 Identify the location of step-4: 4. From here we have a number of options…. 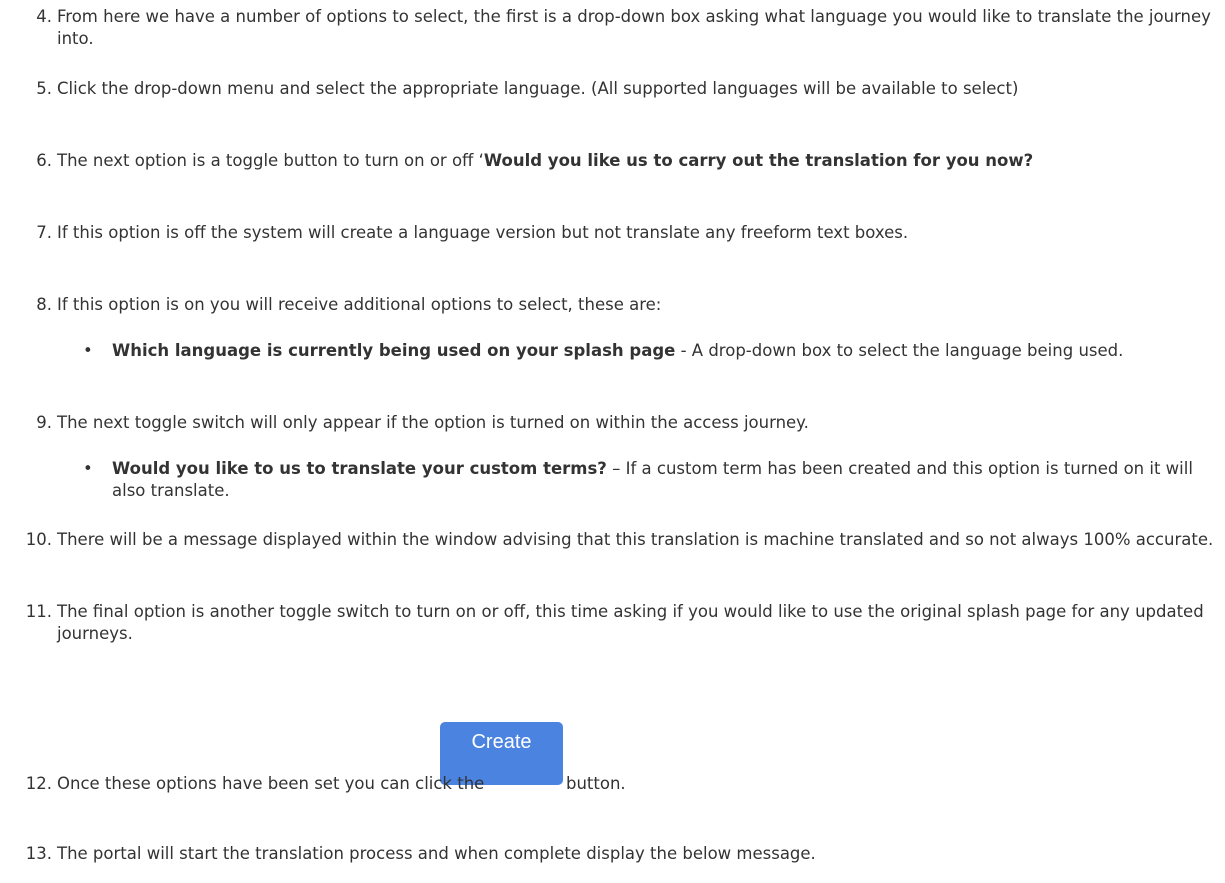
(610, 28).